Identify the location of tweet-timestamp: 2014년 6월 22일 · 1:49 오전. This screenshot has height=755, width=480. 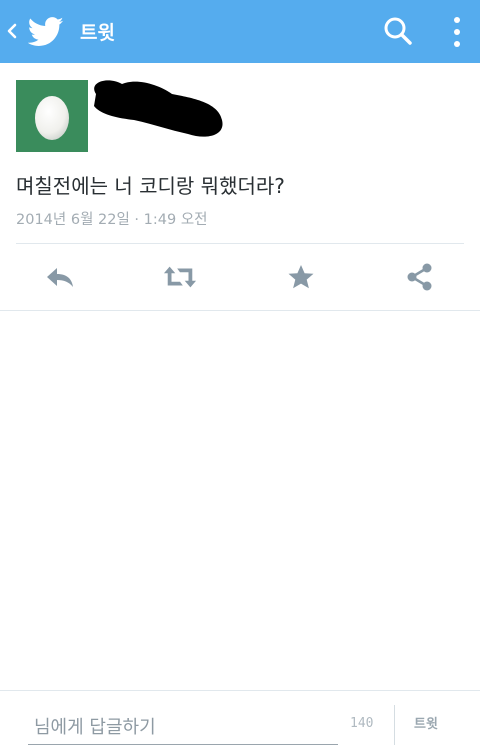
(112, 220).